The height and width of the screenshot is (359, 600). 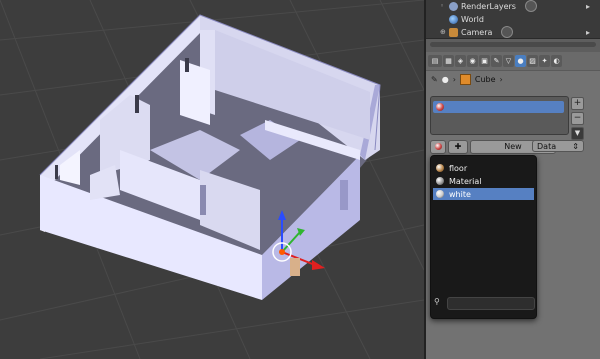 What do you see at coordinates (544, 61) in the screenshot?
I see `particles-tab-icon: ✦` at bounding box center [544, 61].